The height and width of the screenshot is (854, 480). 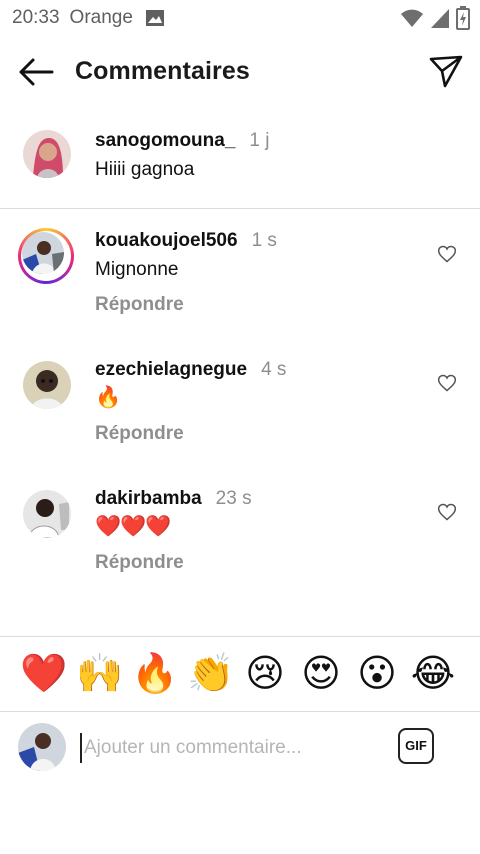 What do you see at coordinates (145, 169) in the screenshot?
I see `caption-text: Hiiii gagnoa` at bounding box center [145, 169].